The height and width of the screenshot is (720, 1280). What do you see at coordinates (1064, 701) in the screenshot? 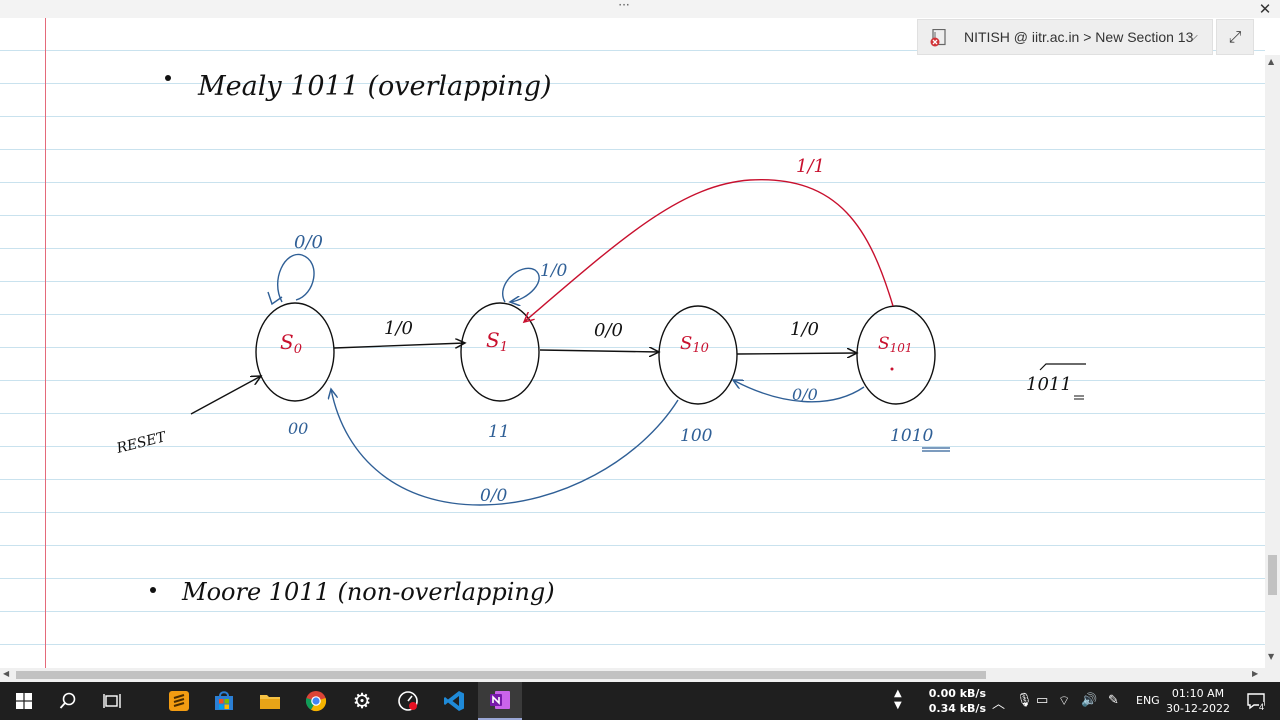
I see `wifi-icon: ⌔` at bounding box center [1064, 701].